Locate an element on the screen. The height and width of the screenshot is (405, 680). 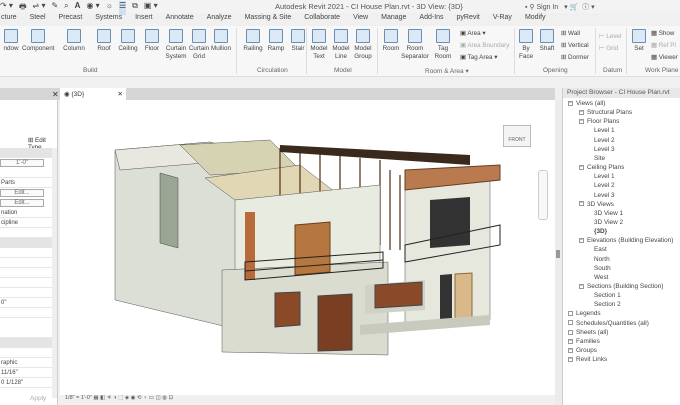
tab-5: Annotate is located at coordinates (180, 20).